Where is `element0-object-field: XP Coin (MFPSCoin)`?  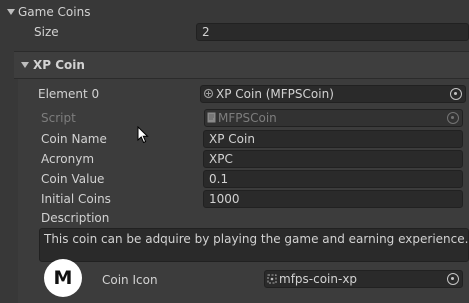
element0-object-field: XP Coin (MFPSCoin) is located at coordinates (333, 94).